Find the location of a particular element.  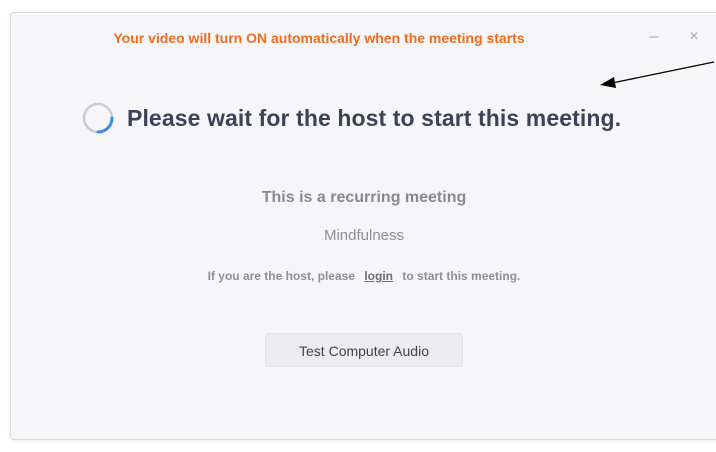

meeting-name: Mindfulness is located at coordinates (364, 235).